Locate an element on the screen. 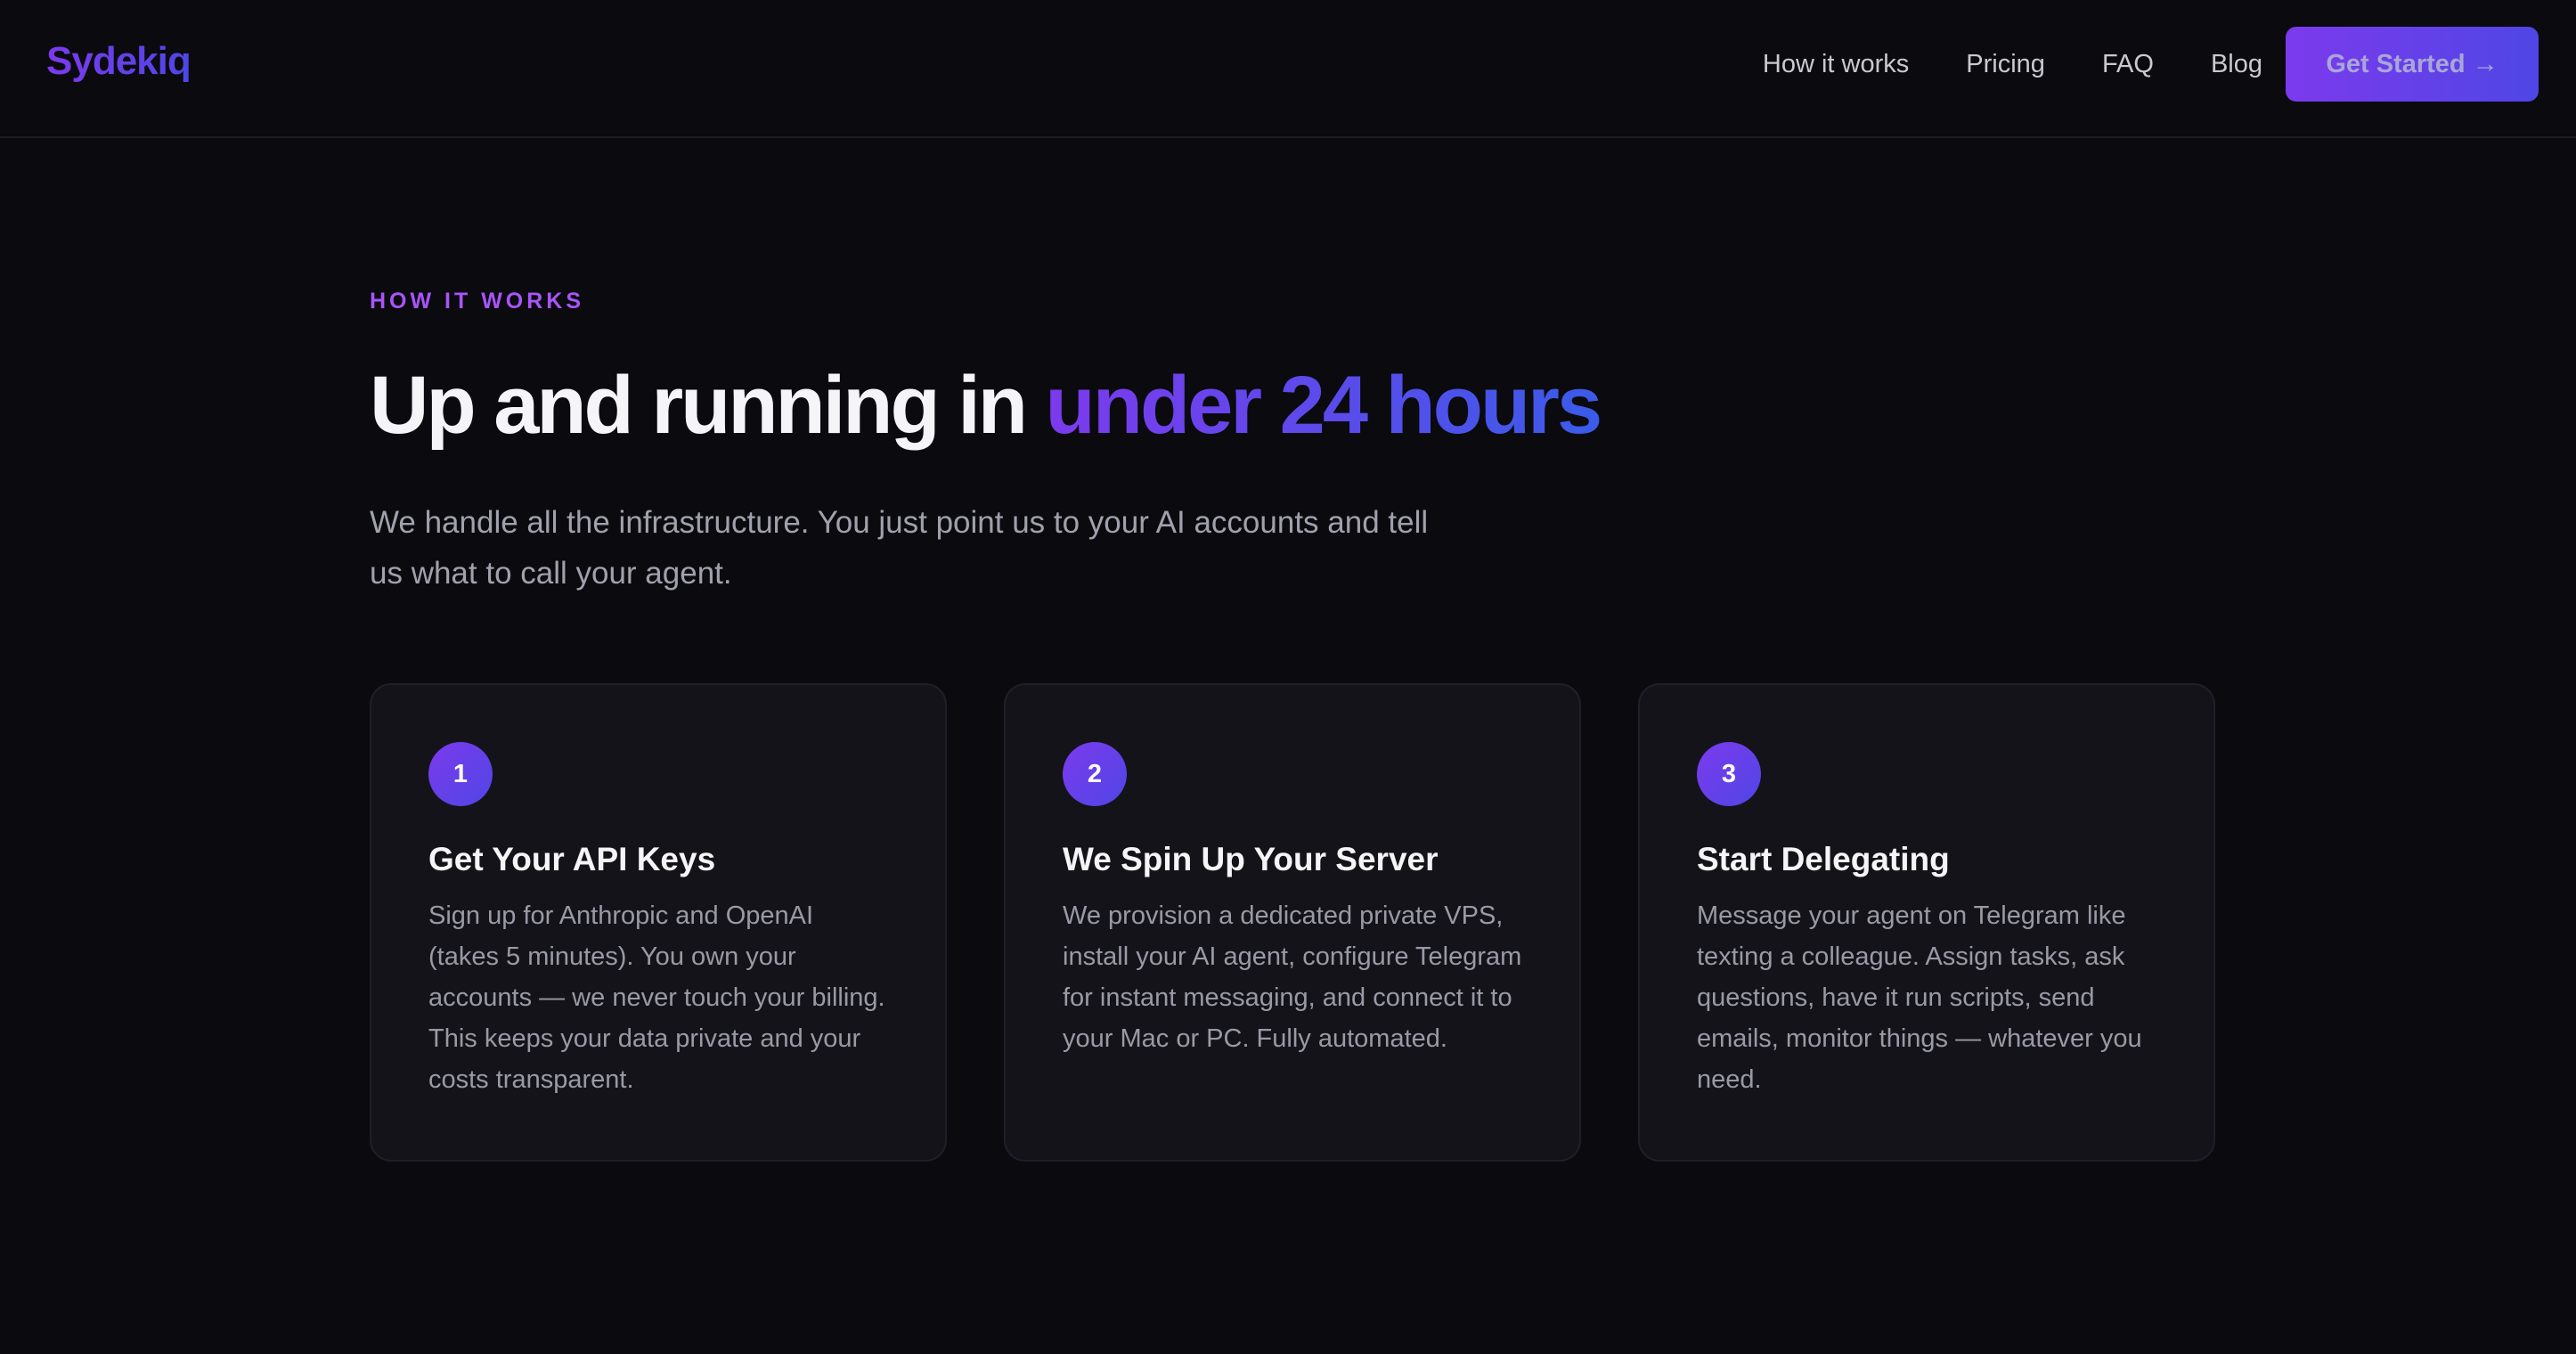 The height and width of the screenshot is (1354, 2576). headline-main: Up and running in is located at coordinates (708, 405).